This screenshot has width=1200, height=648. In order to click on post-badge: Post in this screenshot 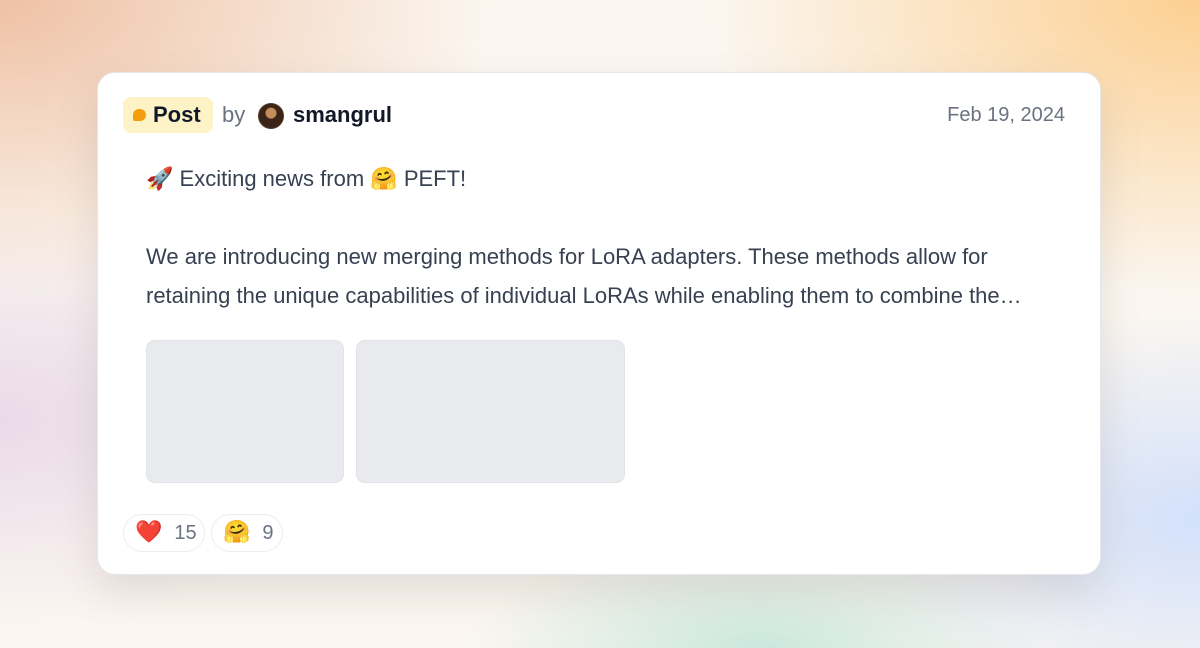, I will do `click(168, 115)`.